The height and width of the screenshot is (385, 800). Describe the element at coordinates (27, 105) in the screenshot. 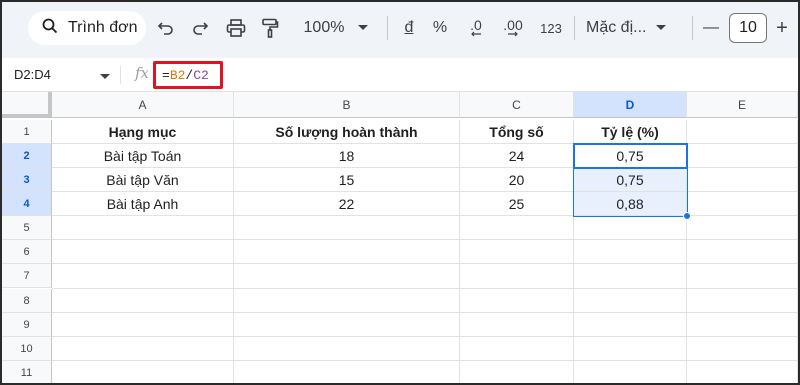

I see `select-all-corner` at that location.